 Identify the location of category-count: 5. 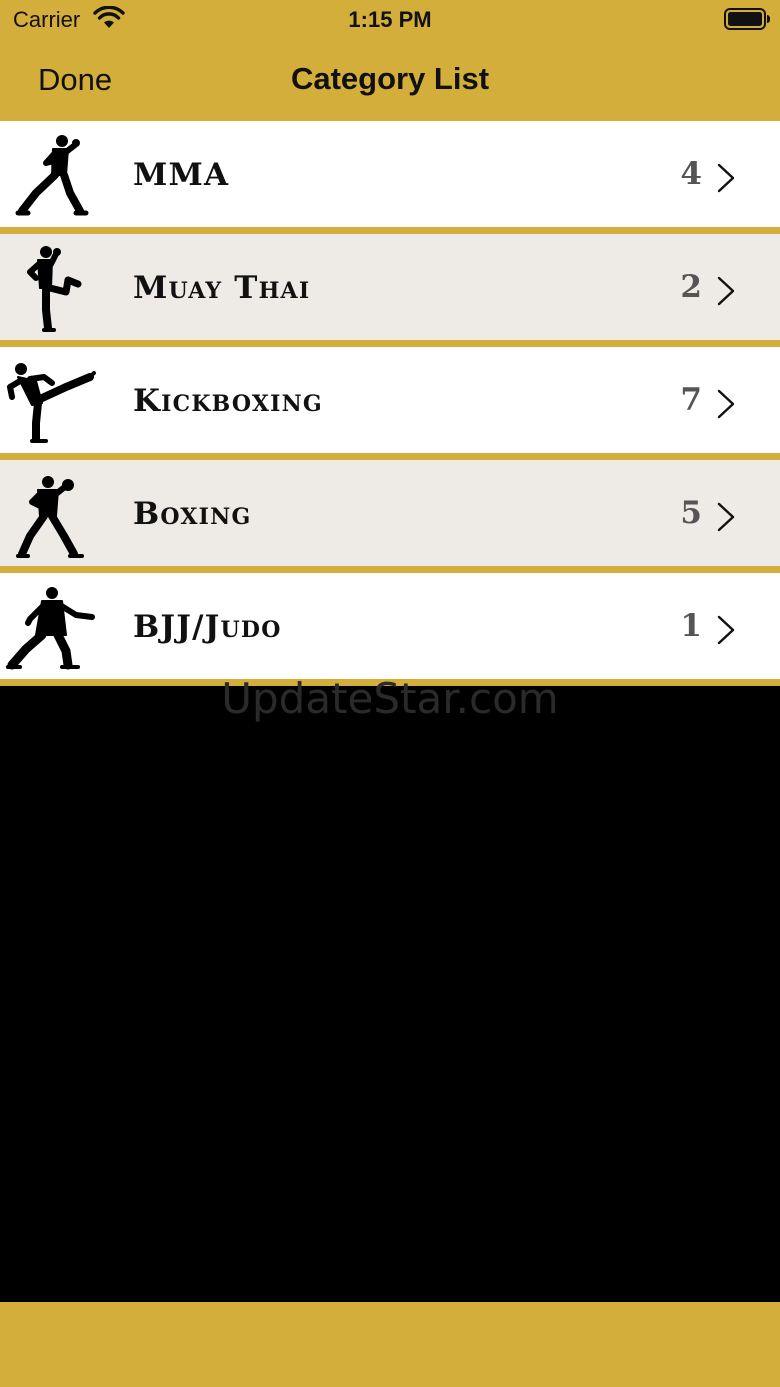
(691, 513).